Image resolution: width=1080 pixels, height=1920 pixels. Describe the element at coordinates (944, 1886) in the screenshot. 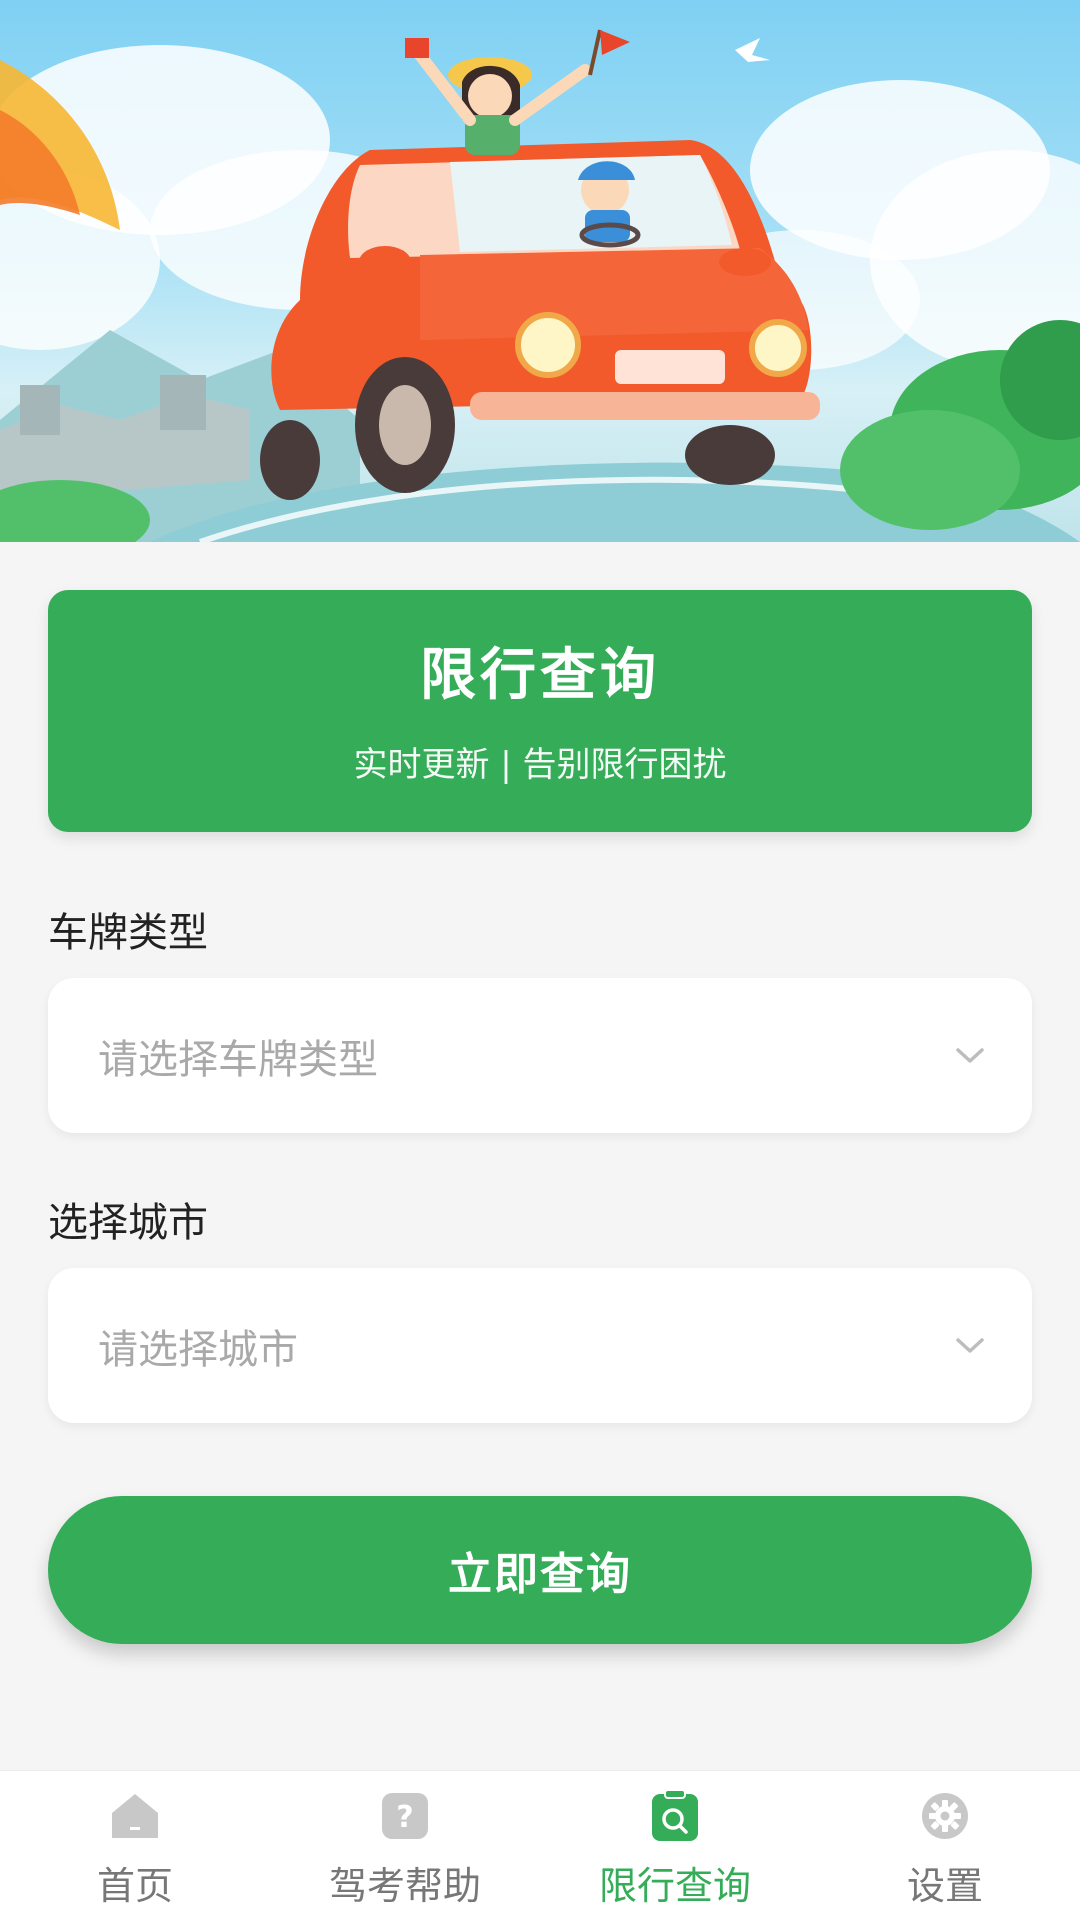

I see `tab-settings-label: 设置` at that location.